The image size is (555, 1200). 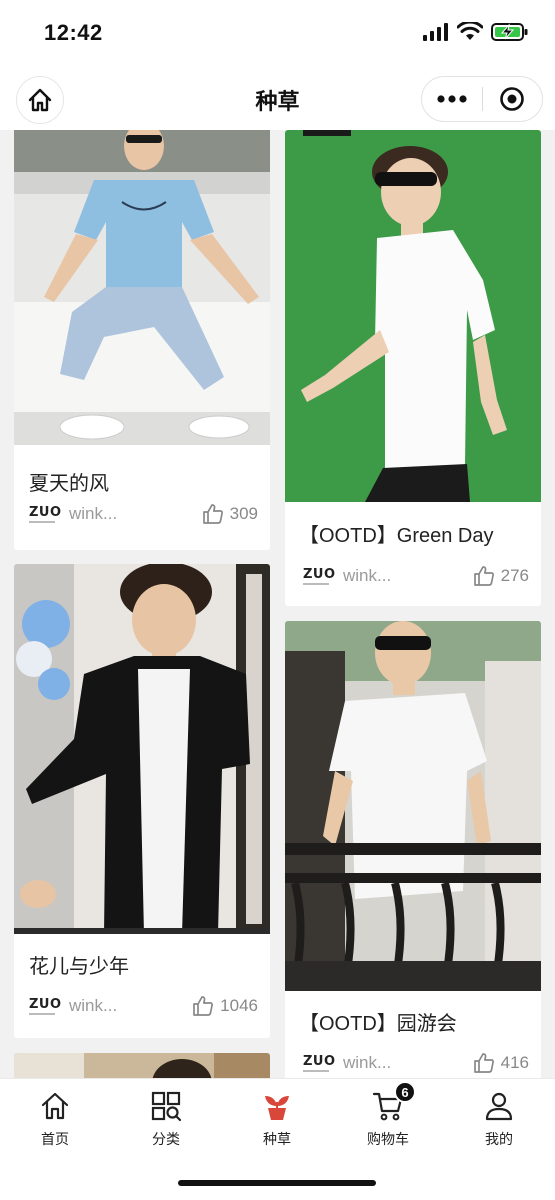 What do you see at coordinates (388, 1115) in the screenshot?
I see `tab-cart: 6 购物车` at bounding box center [388, 1115].